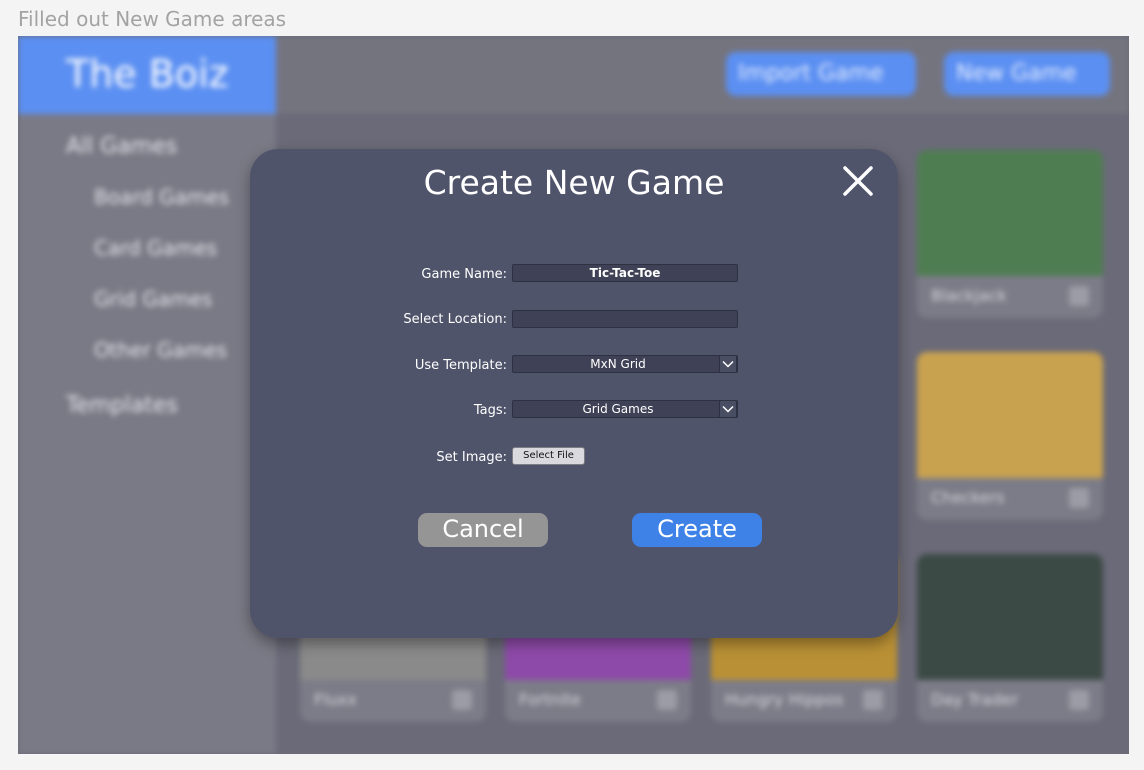 This screenshot has width=1144, height=770. I want to click on template-select: MxN Grid, so click(625, 364).